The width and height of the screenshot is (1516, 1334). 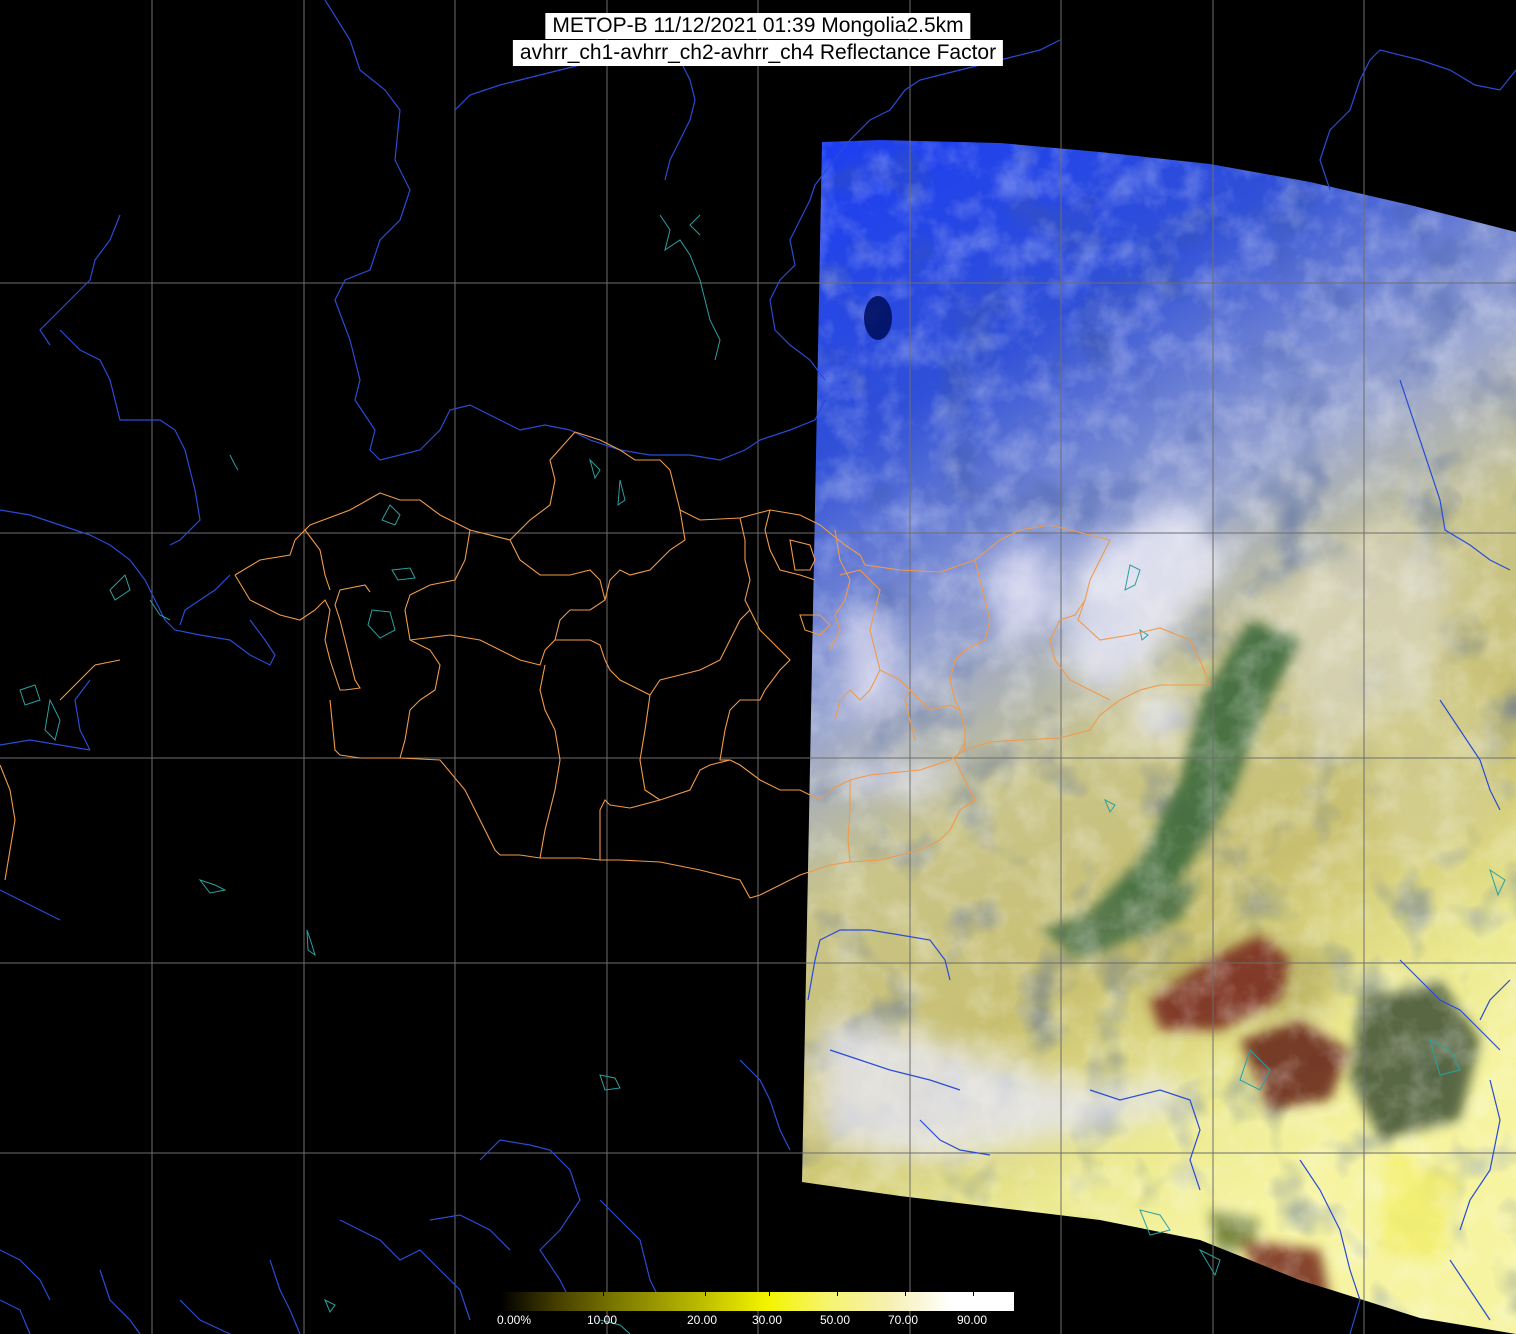 What do you see at coordinates (602, 1320) in the screenshot?
I see `colorbar-label: 10.00` at bounding box center [602, 1320].